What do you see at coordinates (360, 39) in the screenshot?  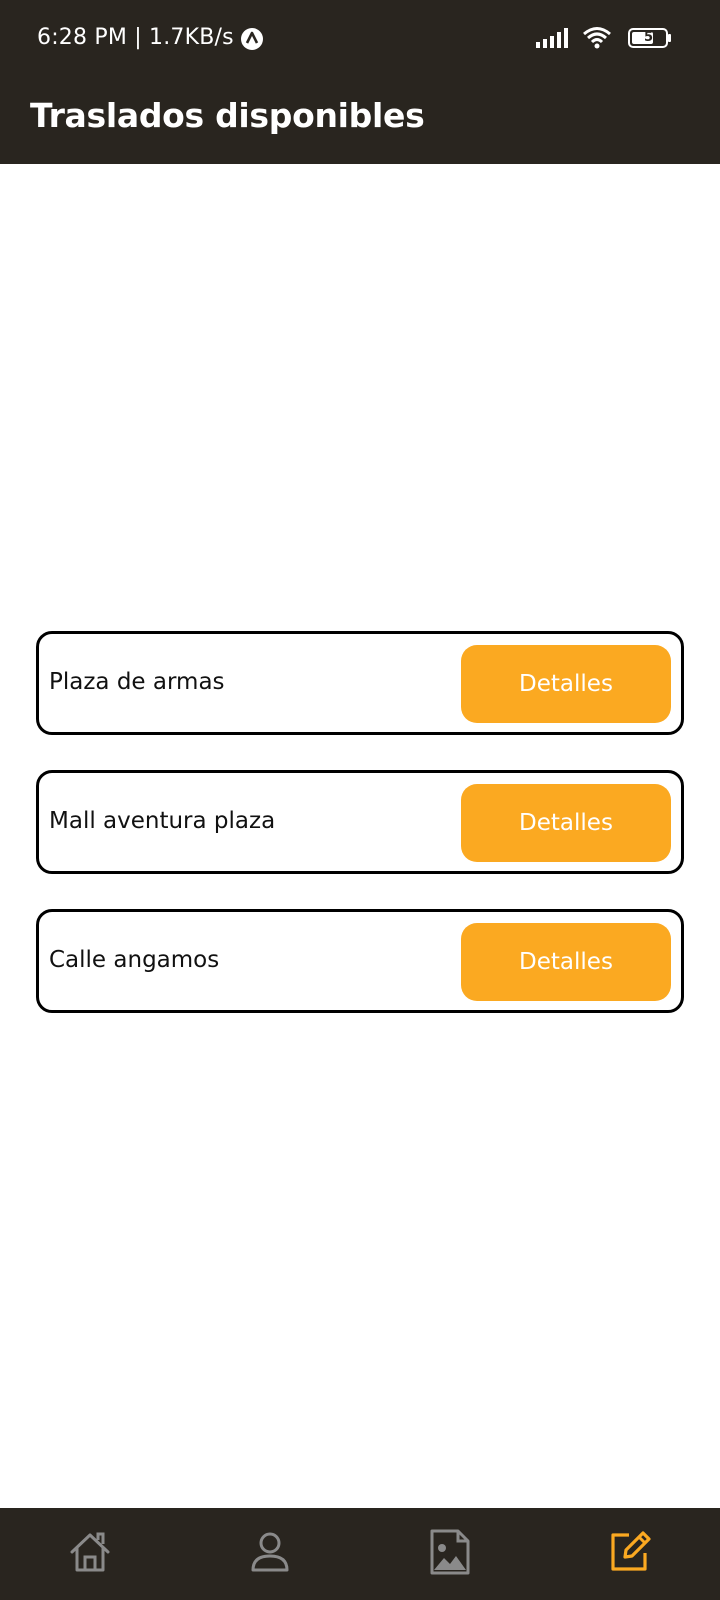 I see `status-bar: 6:28 PM | 1.7KB/s 58` at bounding box center [360, 39].